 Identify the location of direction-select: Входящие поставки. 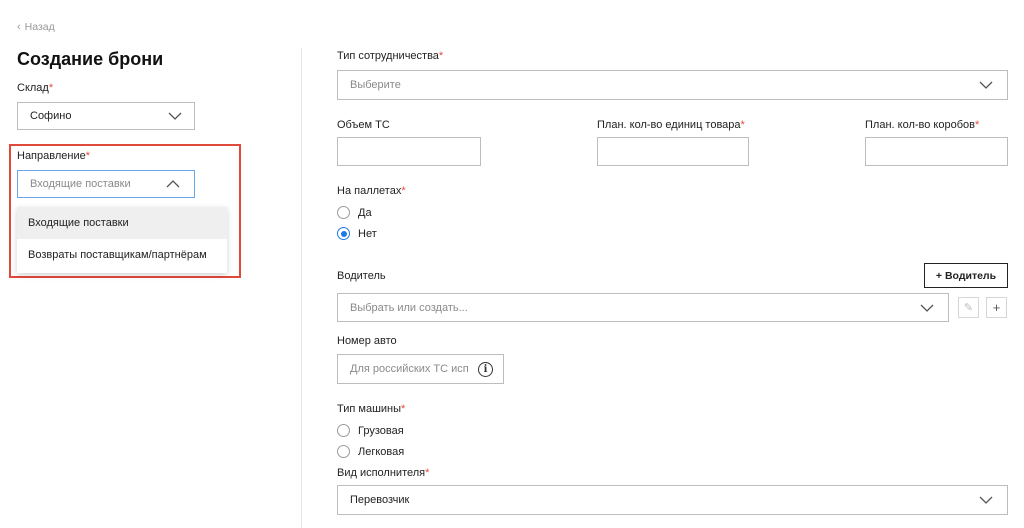
(106, 184).